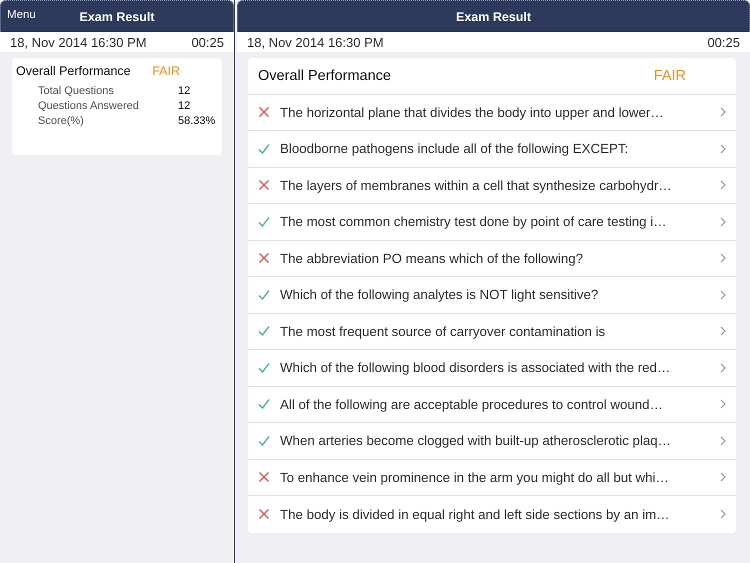  I want to click on question-text: Bloodborne pathogens include all of the following EXCEPT:, so click(455, 148).